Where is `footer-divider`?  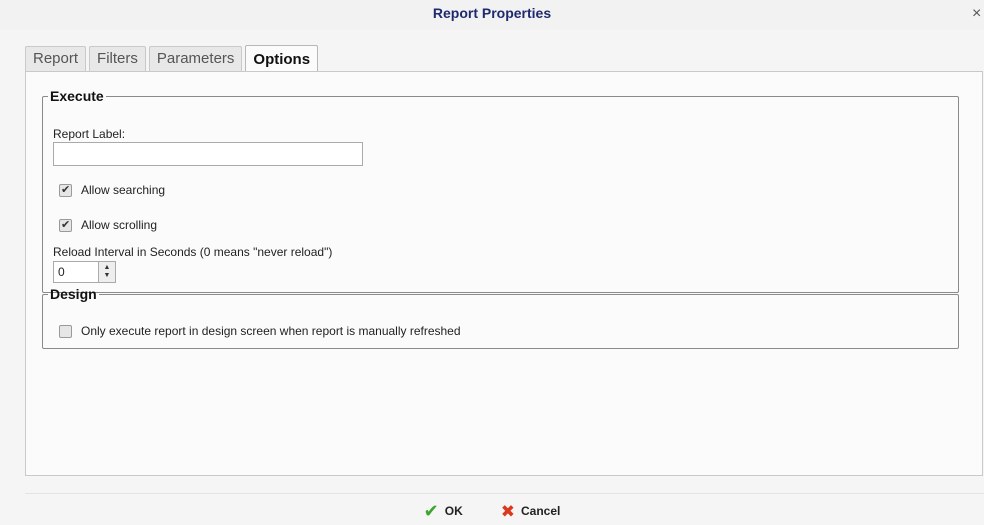
footer-divider is located at coordinates (504, 493).